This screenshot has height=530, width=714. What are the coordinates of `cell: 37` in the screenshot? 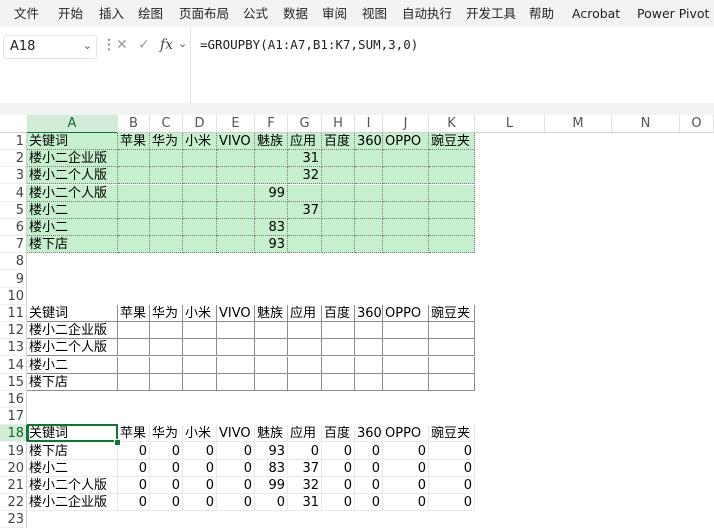 It's located at (305, 468).